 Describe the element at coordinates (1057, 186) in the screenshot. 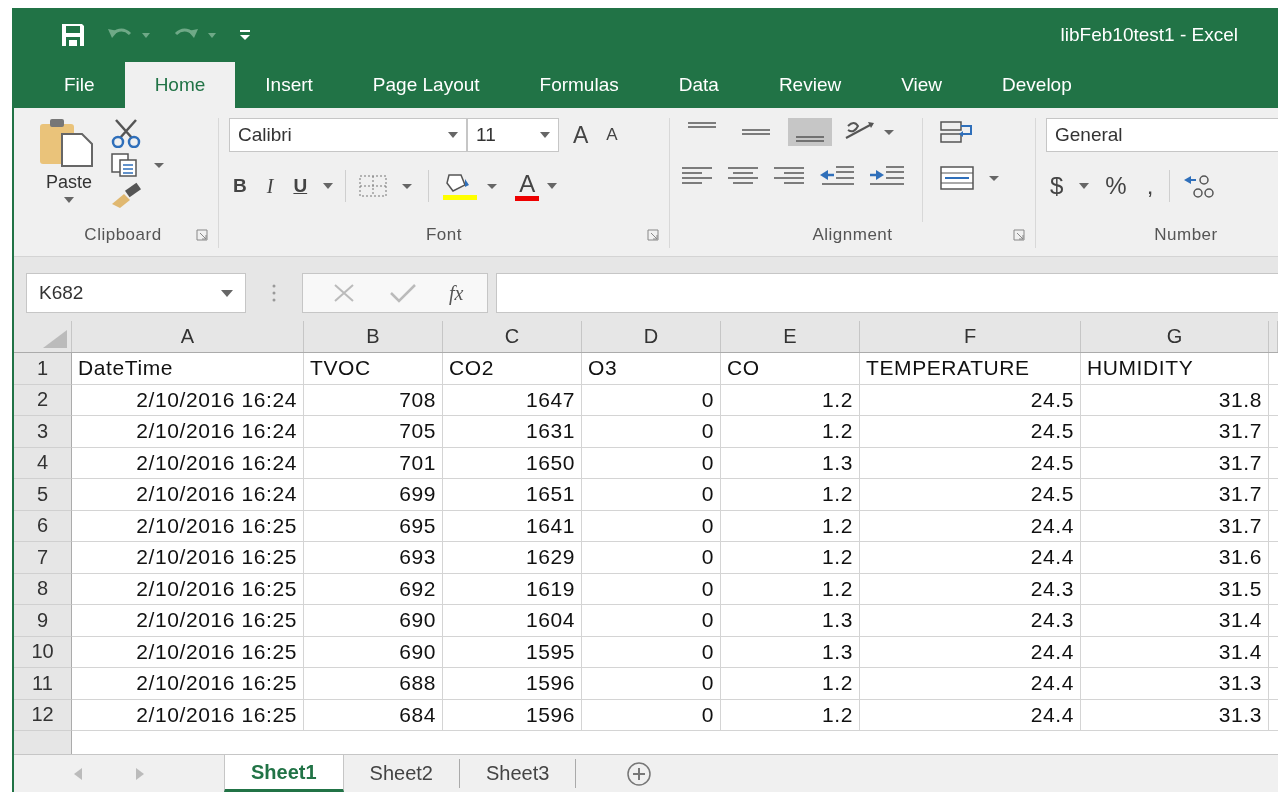

I see `currency-button: $` at that location.